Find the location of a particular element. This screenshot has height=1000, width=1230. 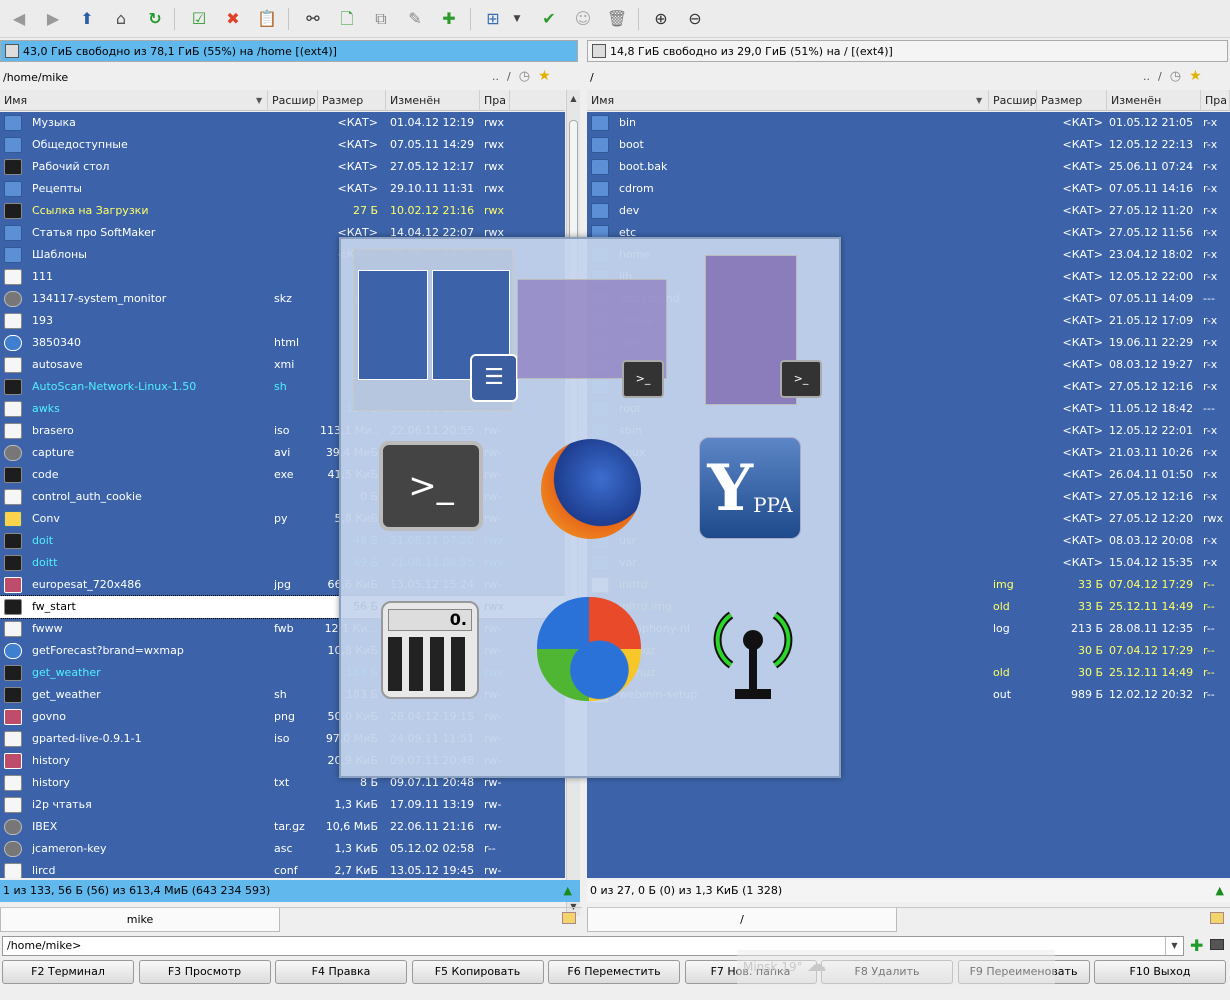

file-attr: rw- is located at coordinates (493, 826).